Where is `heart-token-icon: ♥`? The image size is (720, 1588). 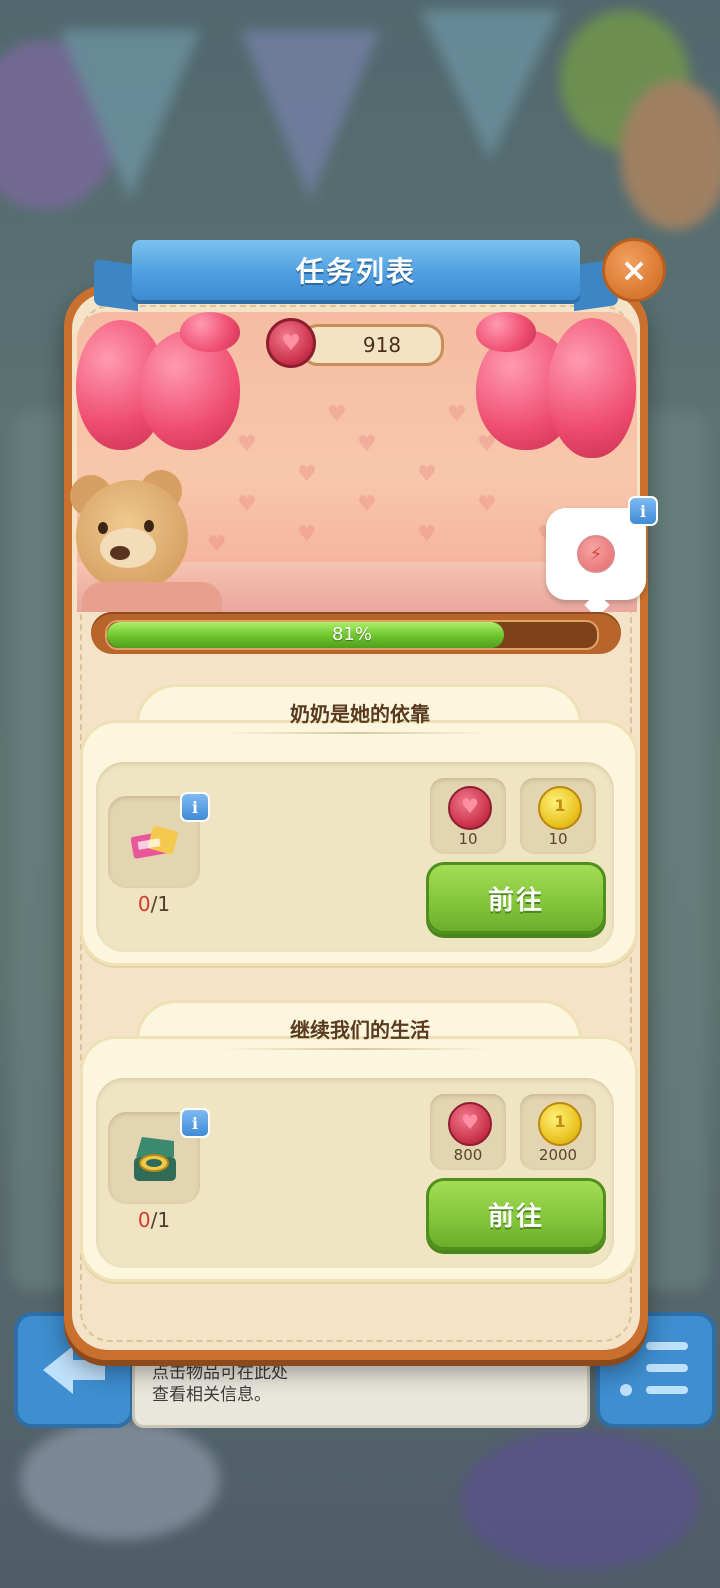 heart-token-icon: ♥ is located at coordinates (291, 343).